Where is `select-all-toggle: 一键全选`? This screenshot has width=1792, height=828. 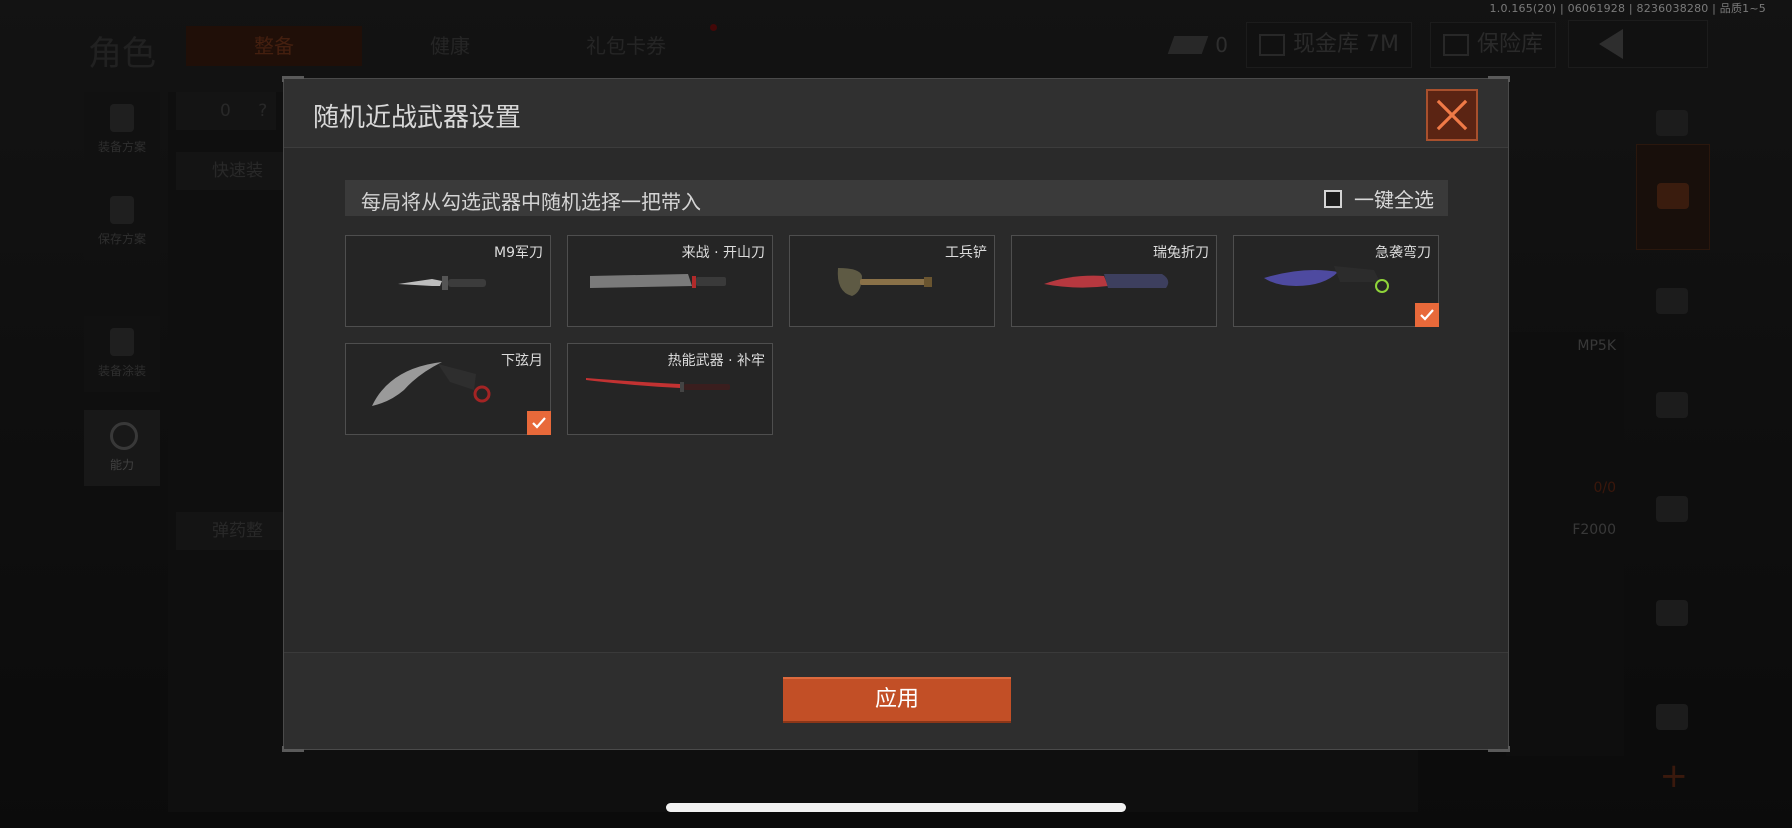 select-all-toggle: 一键全选 is located at coordinates (1379, 198).